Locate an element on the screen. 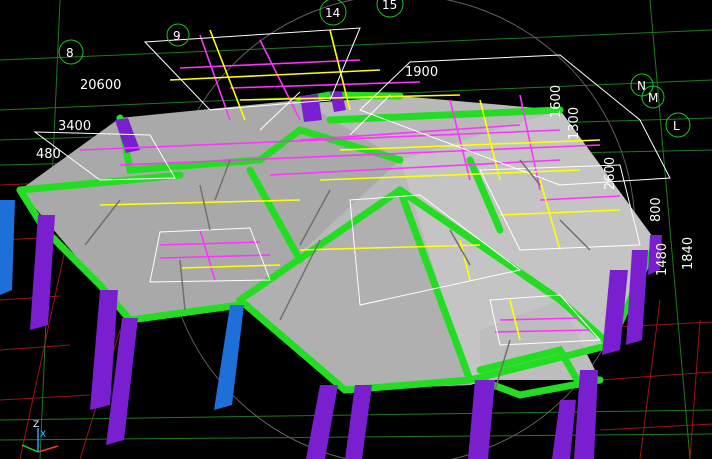 The height and width of the screenshot is (459, 712). axis-x-label: X is located at coordinates (43, 435).